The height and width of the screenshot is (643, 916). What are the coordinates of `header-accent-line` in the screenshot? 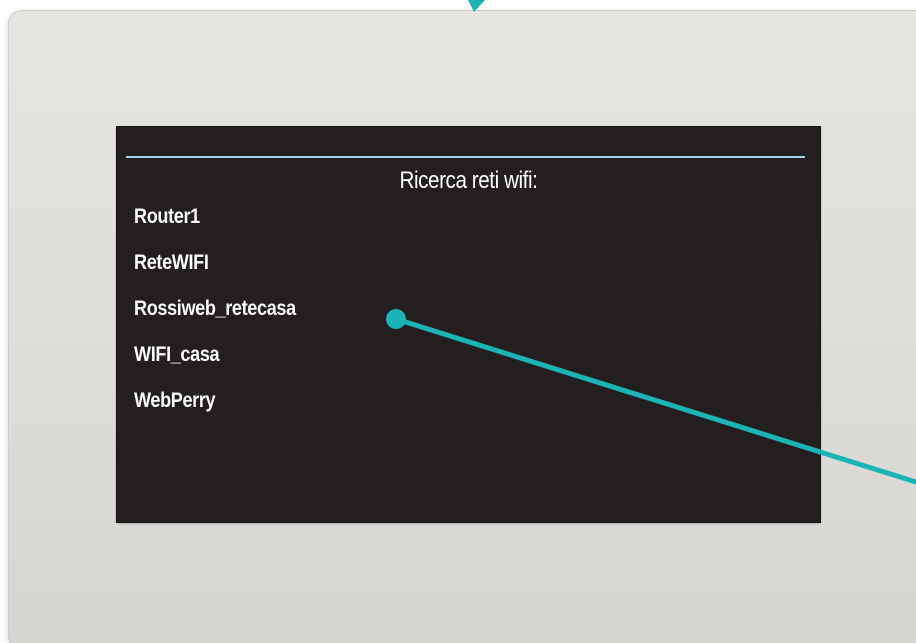 It's located at (465, 157).